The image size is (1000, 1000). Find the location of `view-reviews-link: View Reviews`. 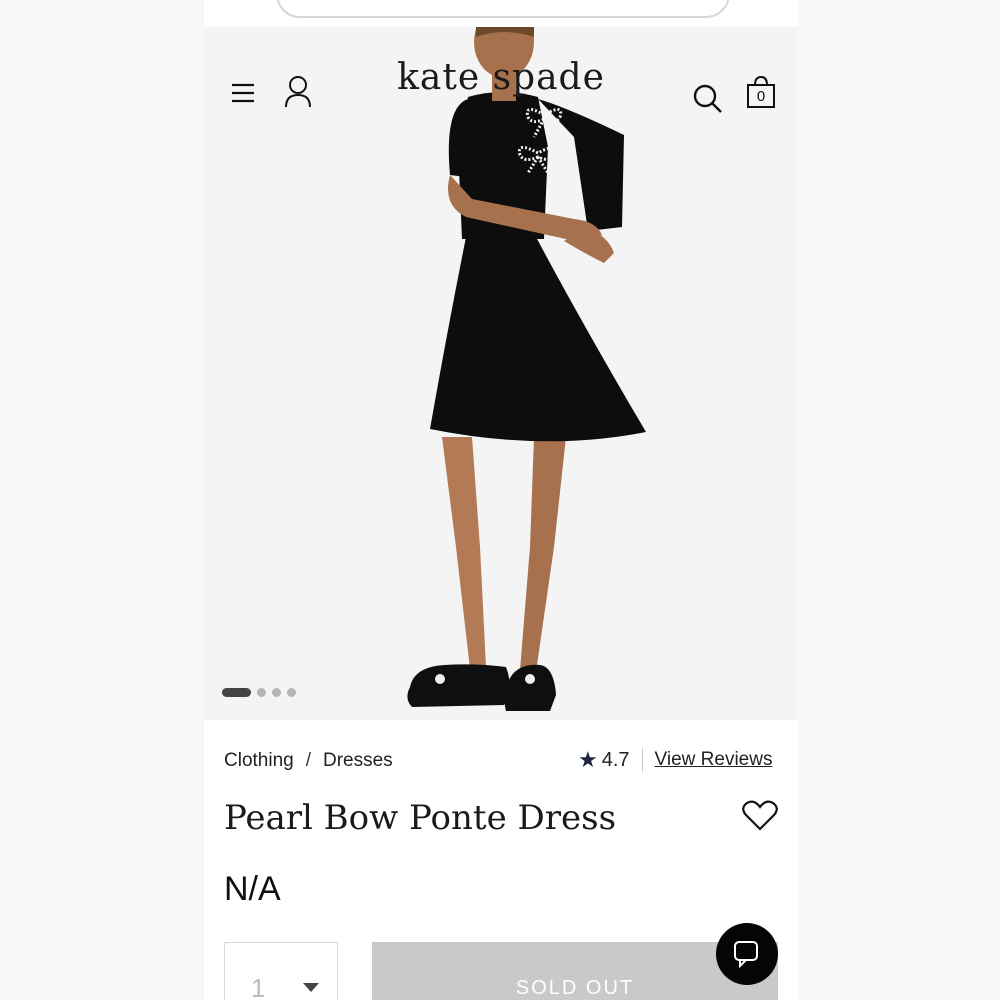

view-reviews-link: View Reviews is located at coordinates (714, 760).